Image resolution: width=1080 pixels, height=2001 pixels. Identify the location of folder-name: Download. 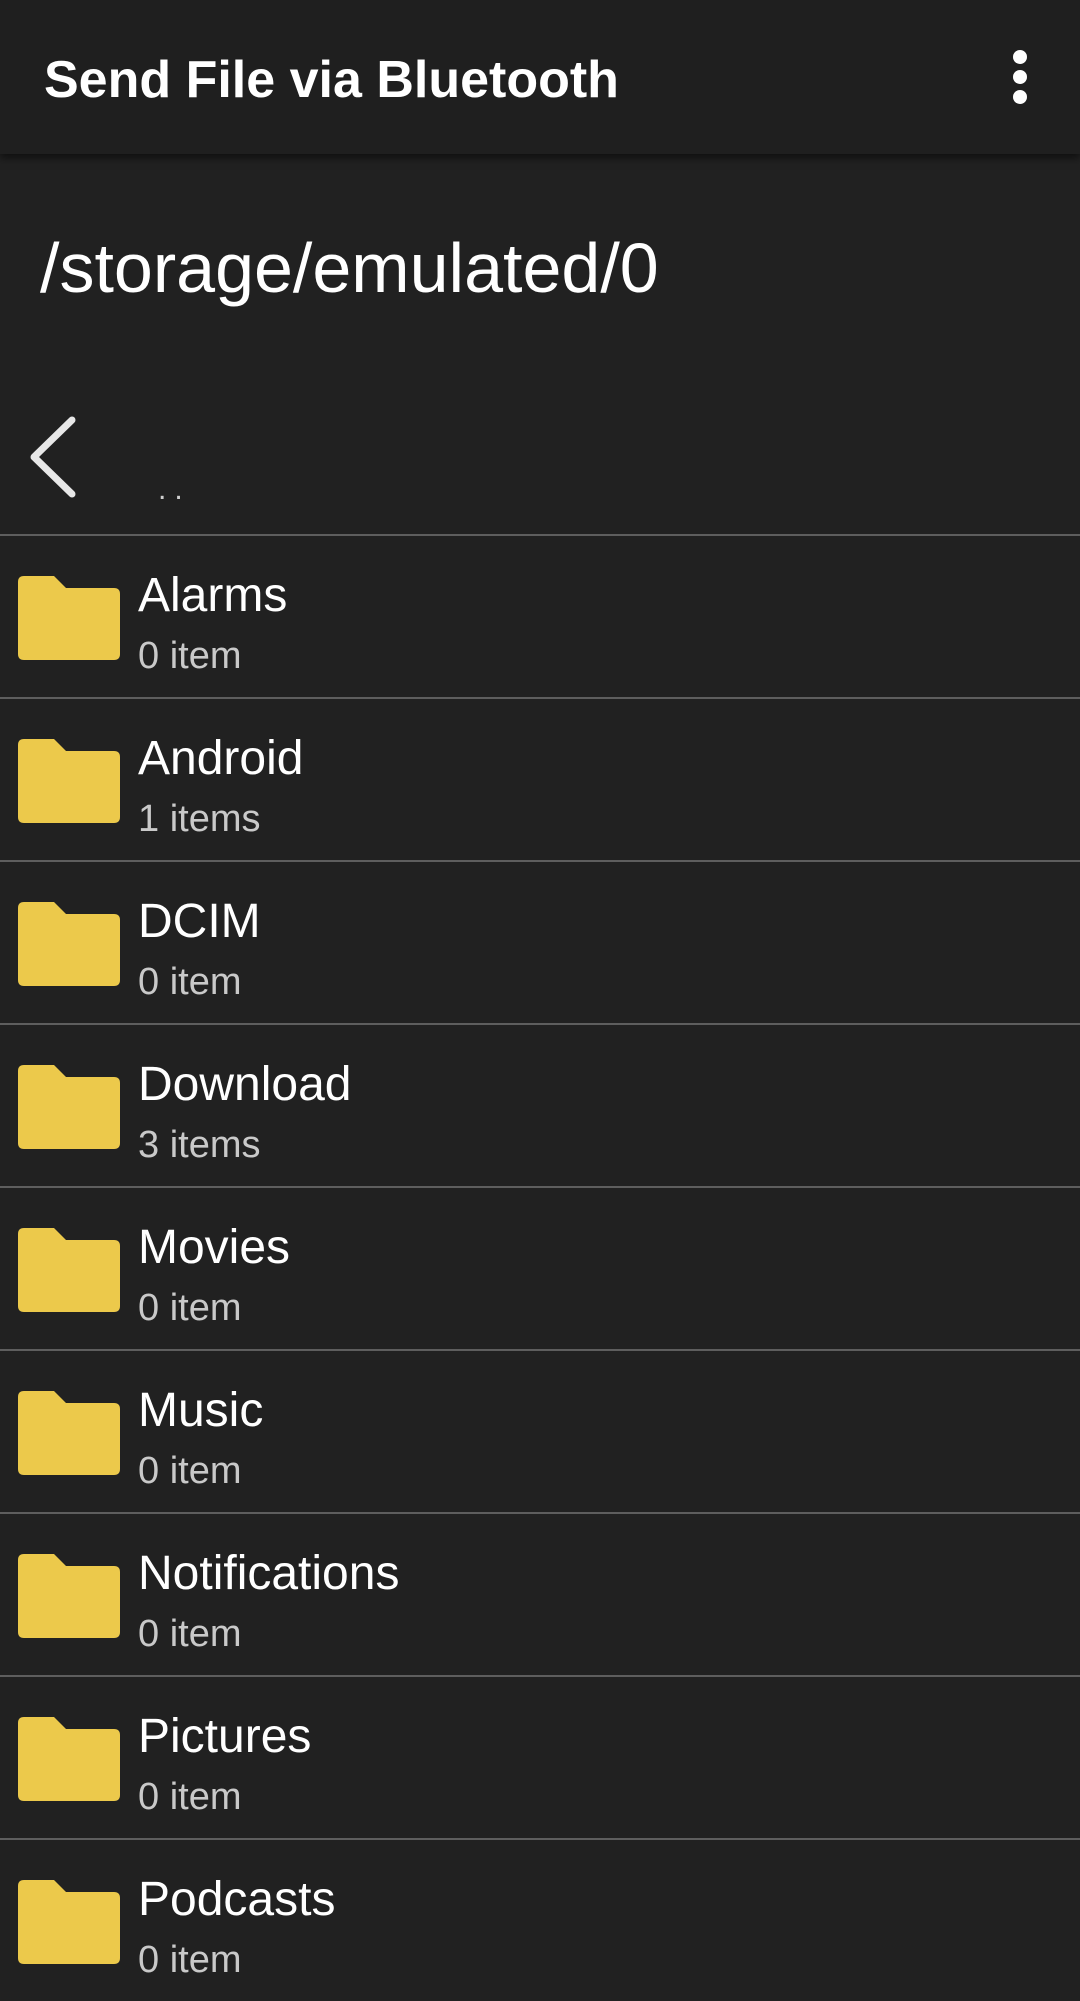
(245, 1084).